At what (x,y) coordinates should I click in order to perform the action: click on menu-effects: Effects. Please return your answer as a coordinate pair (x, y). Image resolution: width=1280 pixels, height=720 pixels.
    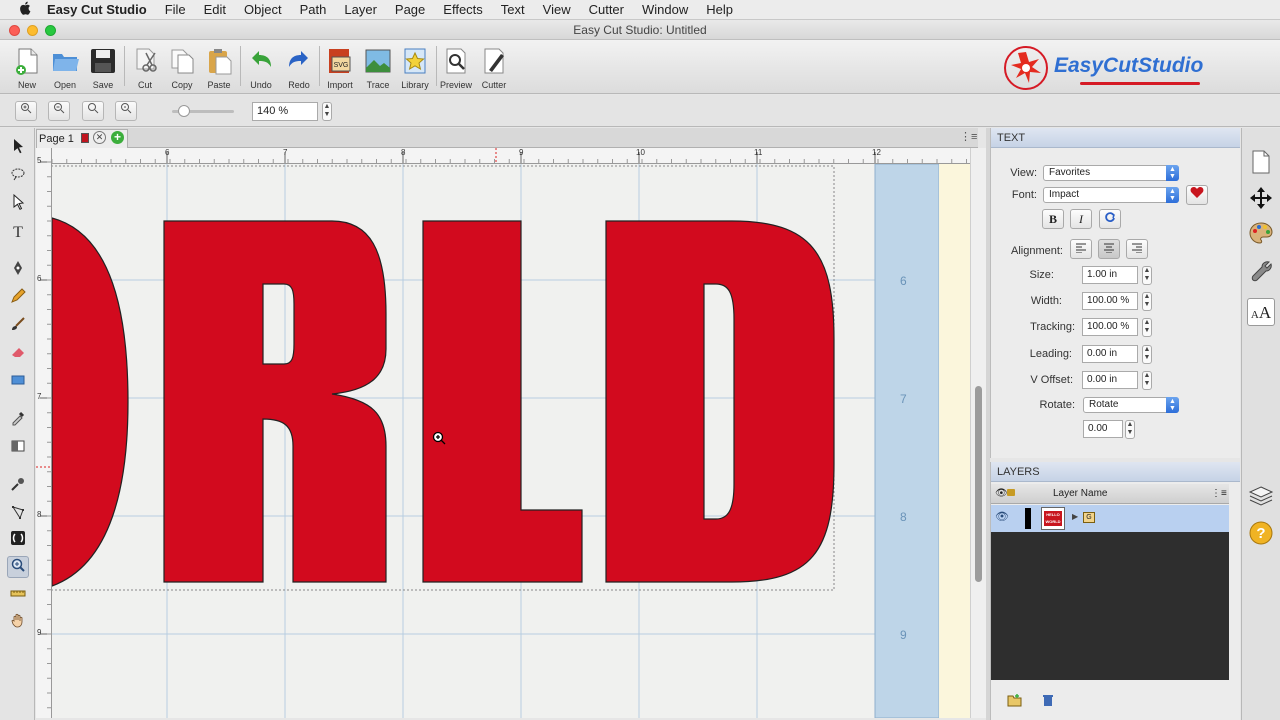
    Looking at the image, I should click on (463, 9).